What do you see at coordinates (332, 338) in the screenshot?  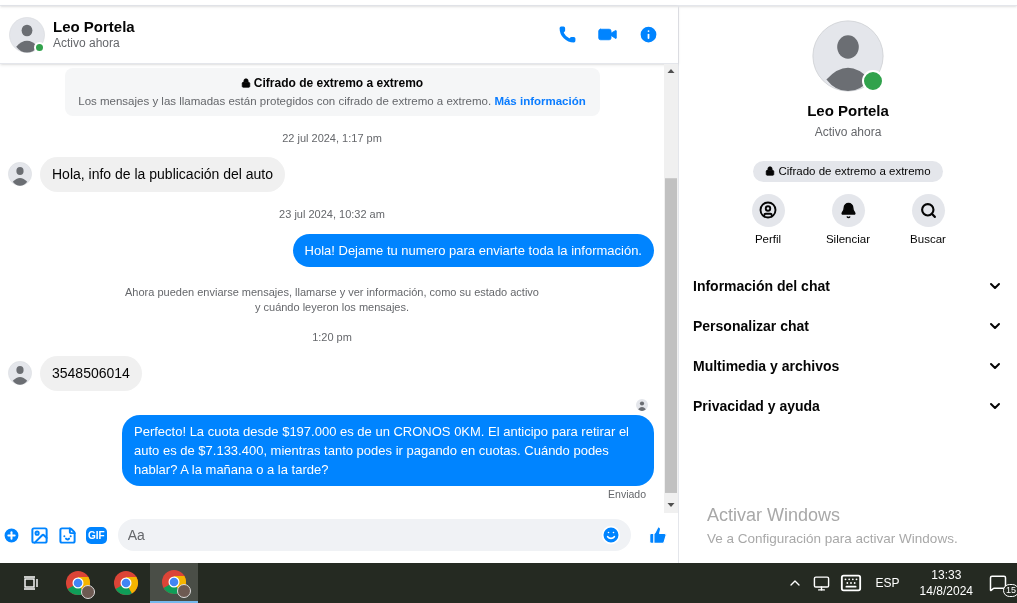 I see `message-timestamp: 1:20 pm` at bounding box center [332, 338].